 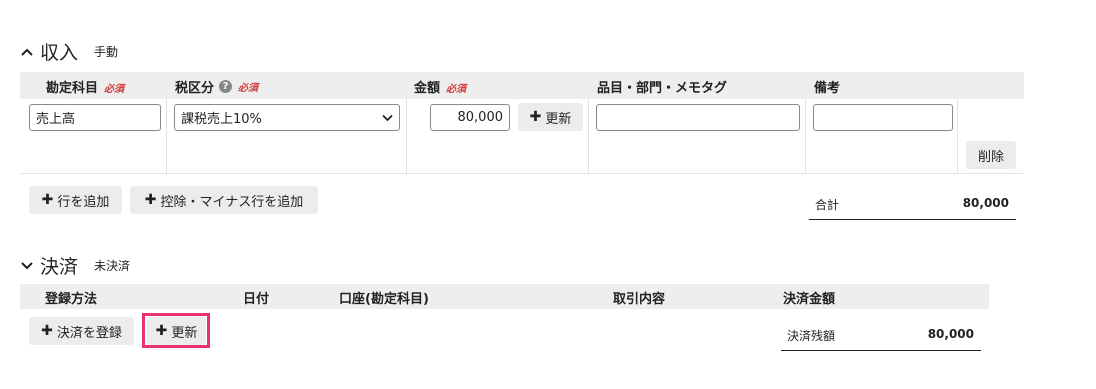 I want to click on tax-select-value: 課税売上10%, so click(x=221, y=119).